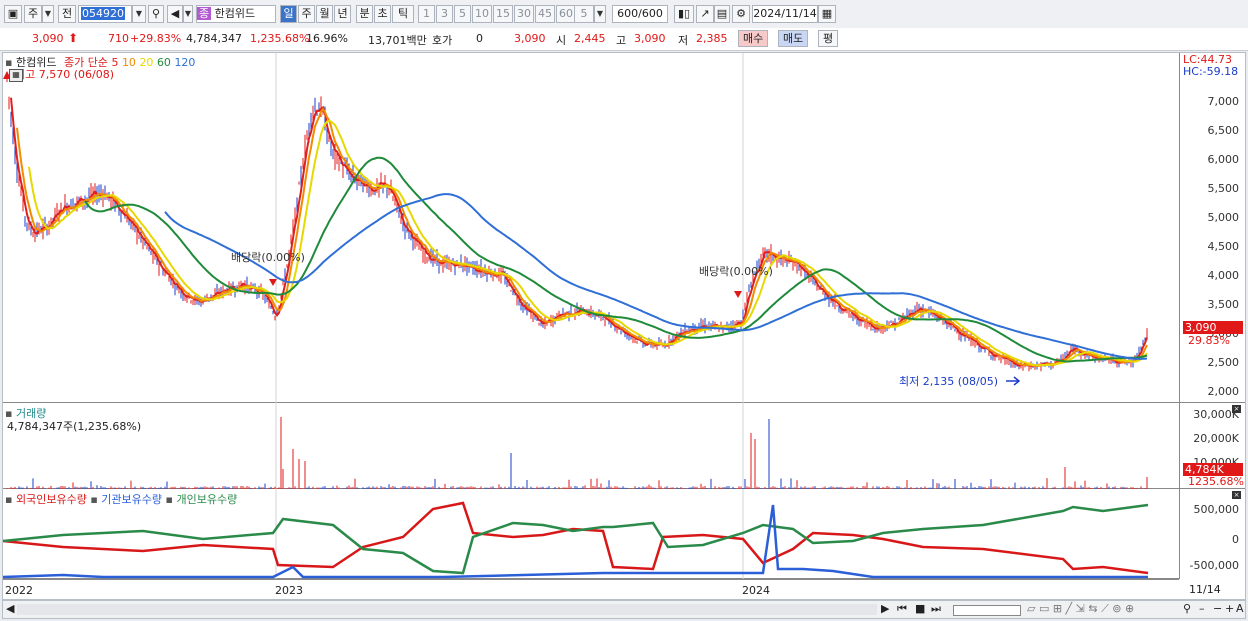  What do you see at coordinates (236, 14) in the screenshot?
I see `stock-name-field: 종 한컴위드` at bounding box center [236, 14].